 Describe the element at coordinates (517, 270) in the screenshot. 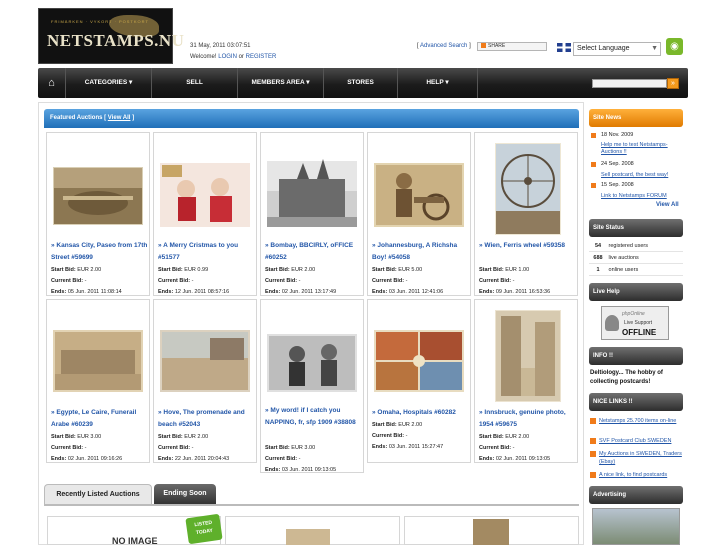

I see `start-bid: EUR 1.00` at that location.